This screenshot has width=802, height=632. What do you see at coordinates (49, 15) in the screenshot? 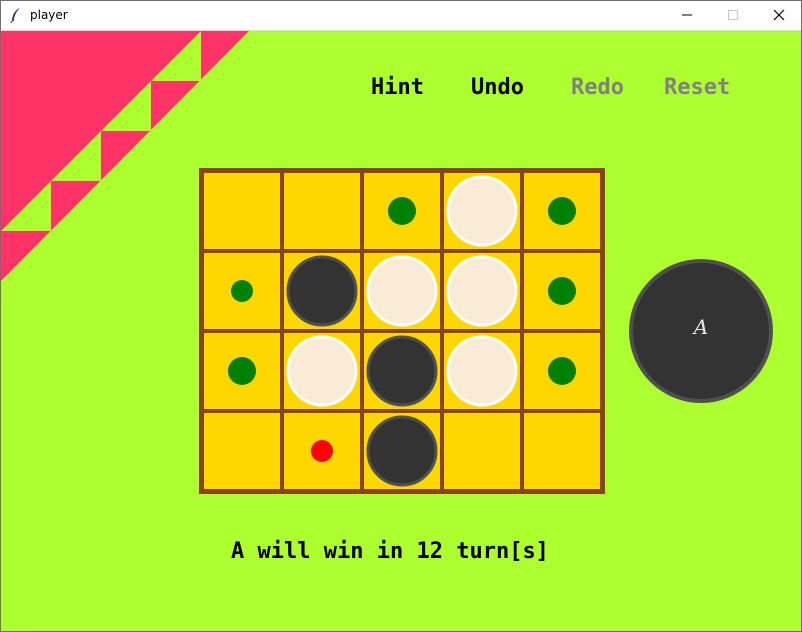
I see `window-title: player` at bounding box center [49, 15].